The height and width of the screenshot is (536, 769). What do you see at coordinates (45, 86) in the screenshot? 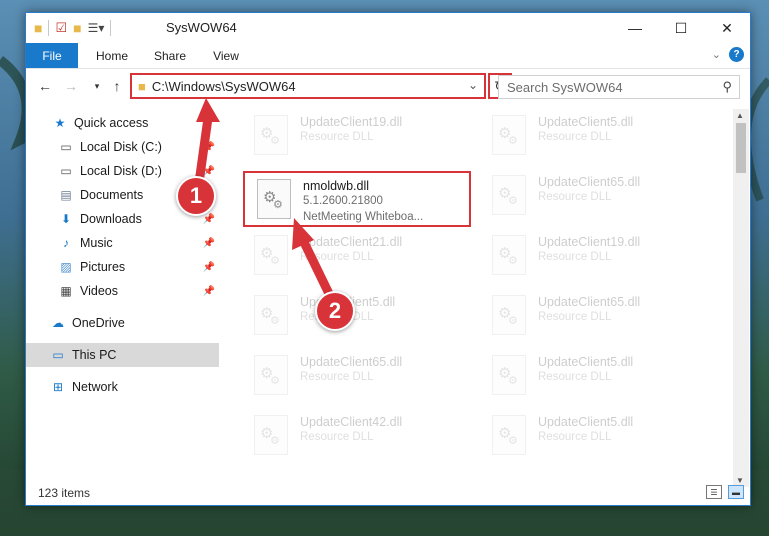
I see `back-button: ←` at bounding box center [45, 86].